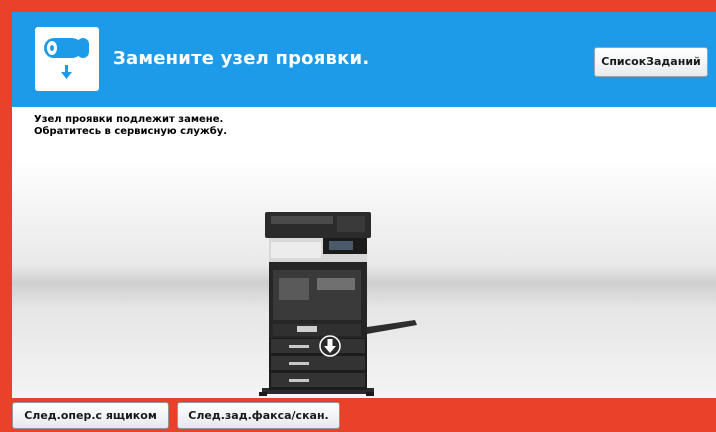 The image size is (716, 432). Describe the element at coordinates (131, 131) in the screenshot. I see `message-line-2: Обратитесь в сервисную службу.` at that location.